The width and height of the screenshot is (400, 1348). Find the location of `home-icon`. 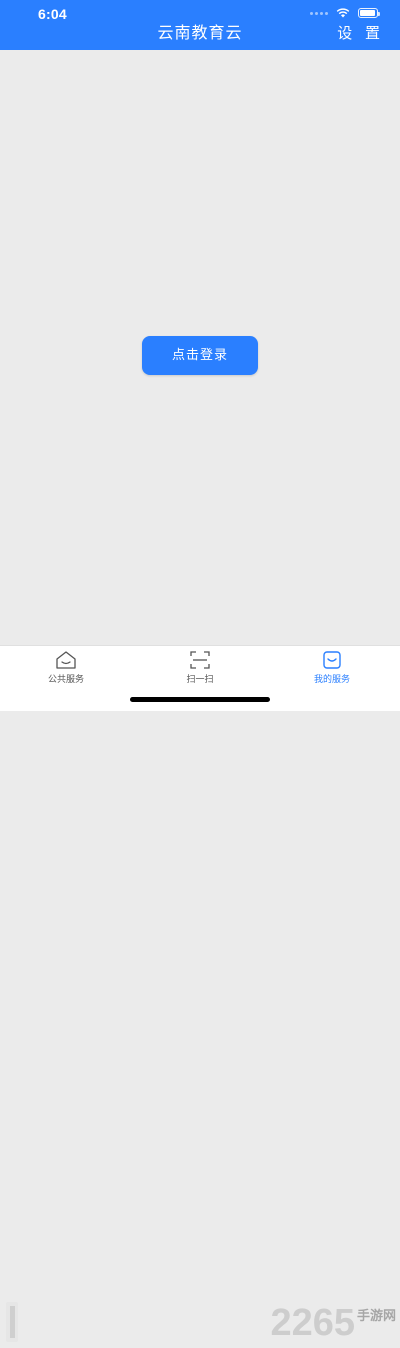

home-icon is located at coordinates (66, 660).